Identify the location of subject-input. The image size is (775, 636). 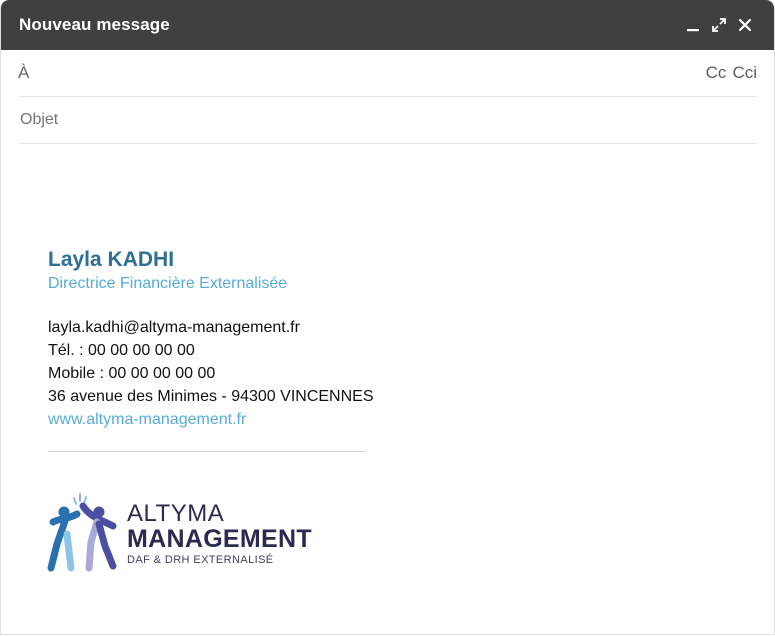
(387, 120).